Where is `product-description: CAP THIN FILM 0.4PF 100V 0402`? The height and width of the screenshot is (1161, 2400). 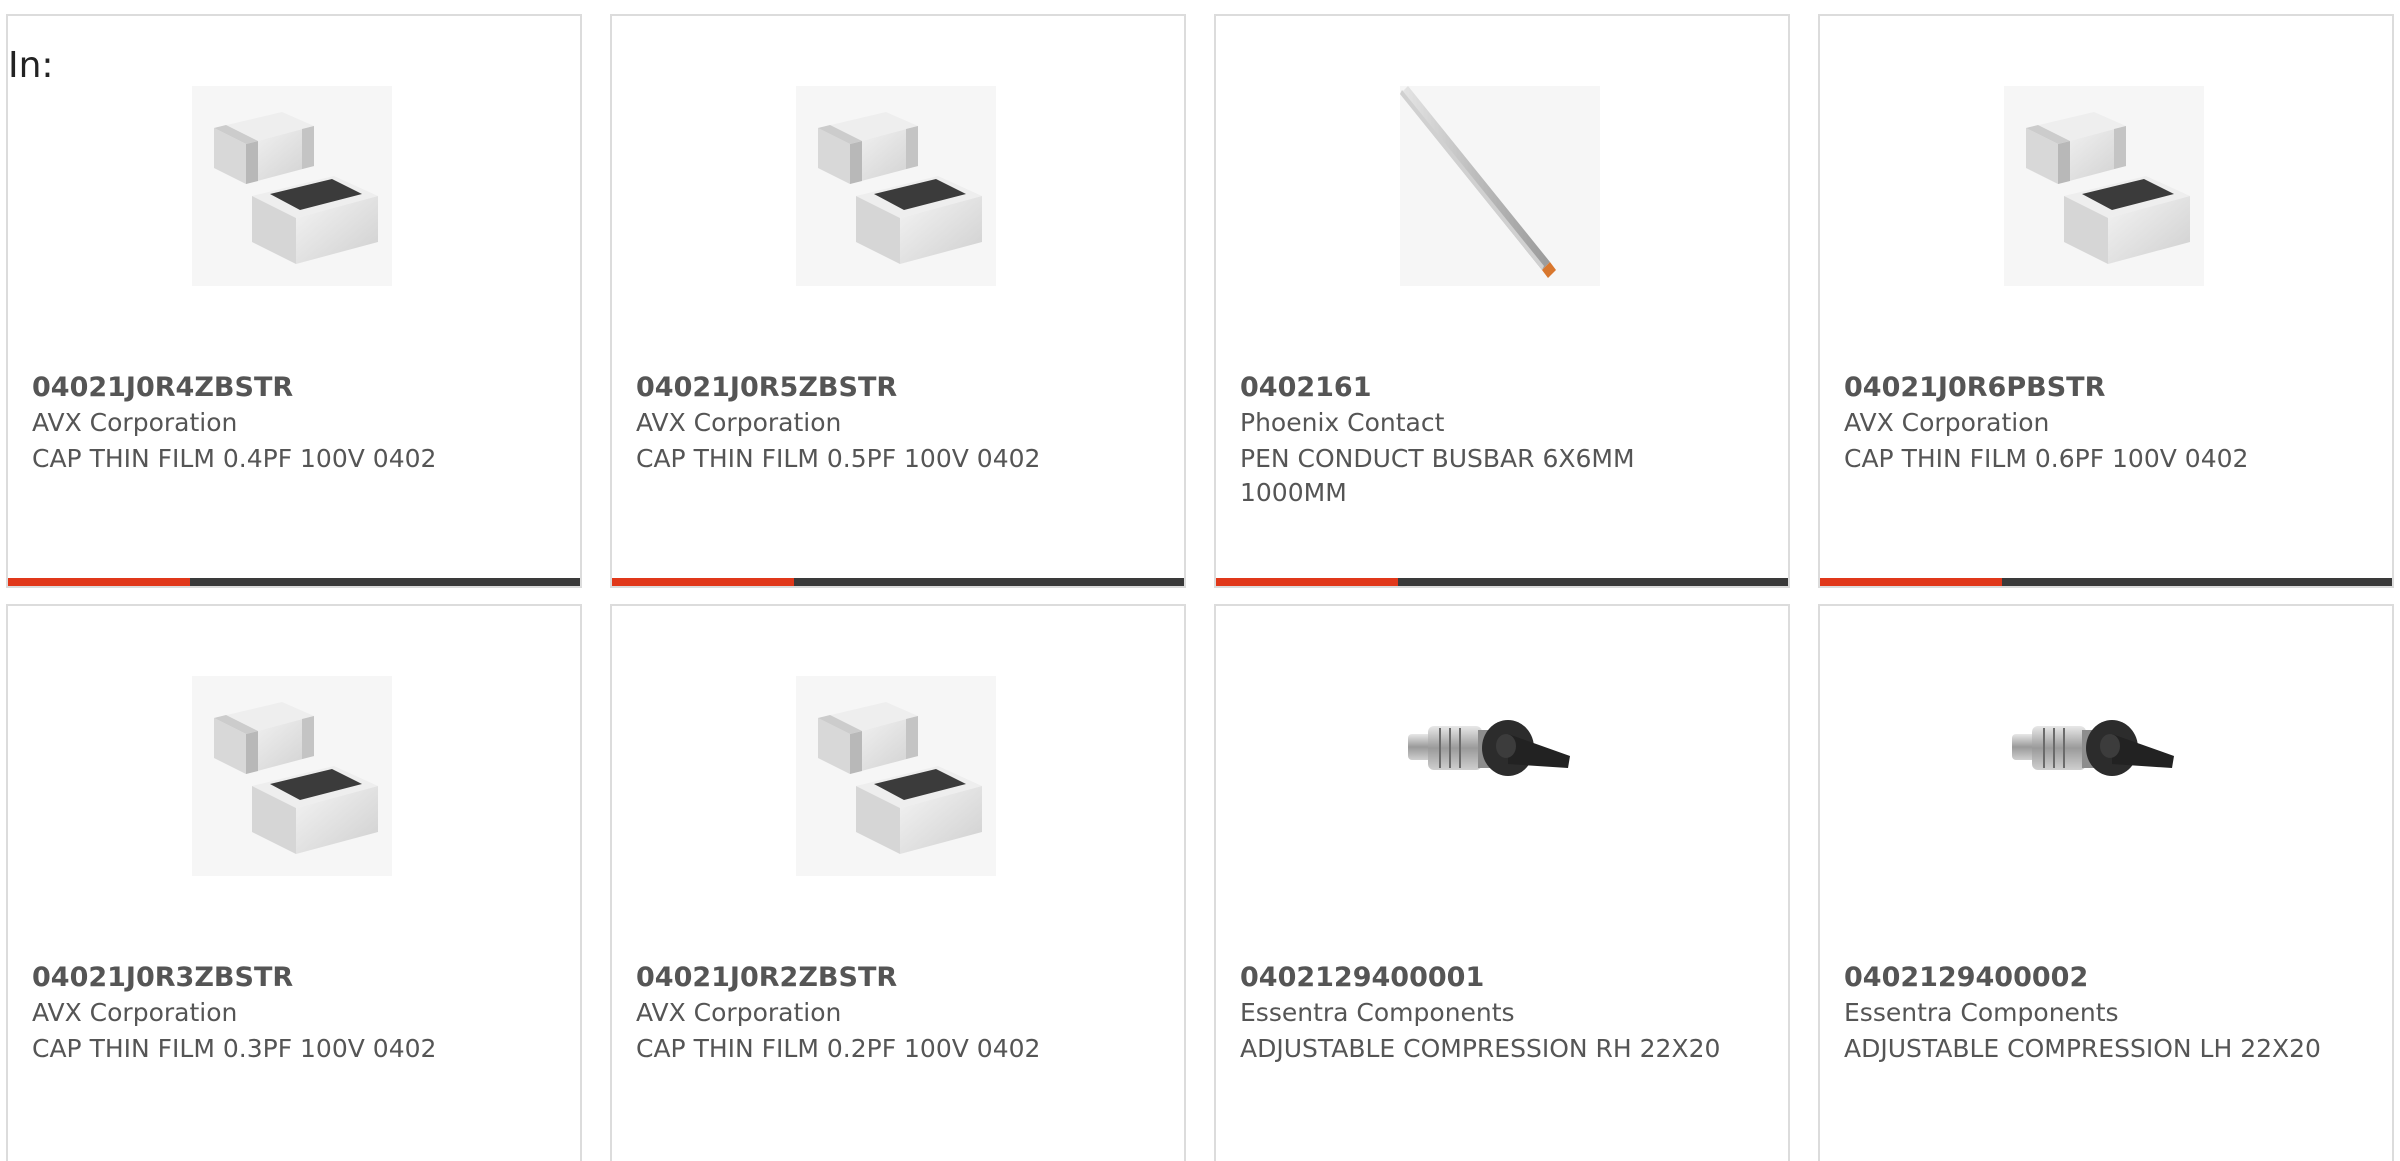 product-description: CAP THIN FILM 0.4PF 100V 0402 is located at coordinates (234, 458).